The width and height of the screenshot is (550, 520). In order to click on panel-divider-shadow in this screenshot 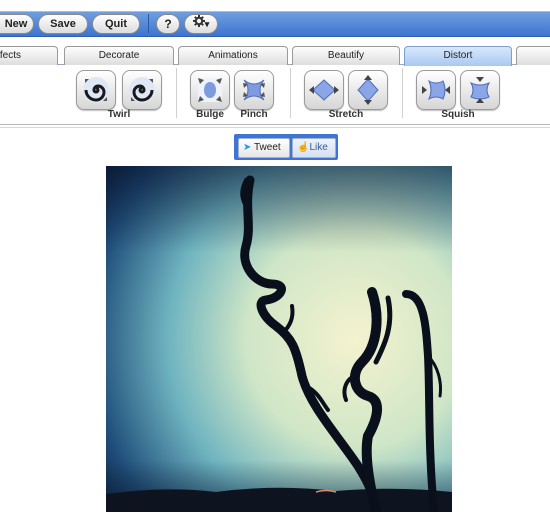, I will do `click(275, 127)`.